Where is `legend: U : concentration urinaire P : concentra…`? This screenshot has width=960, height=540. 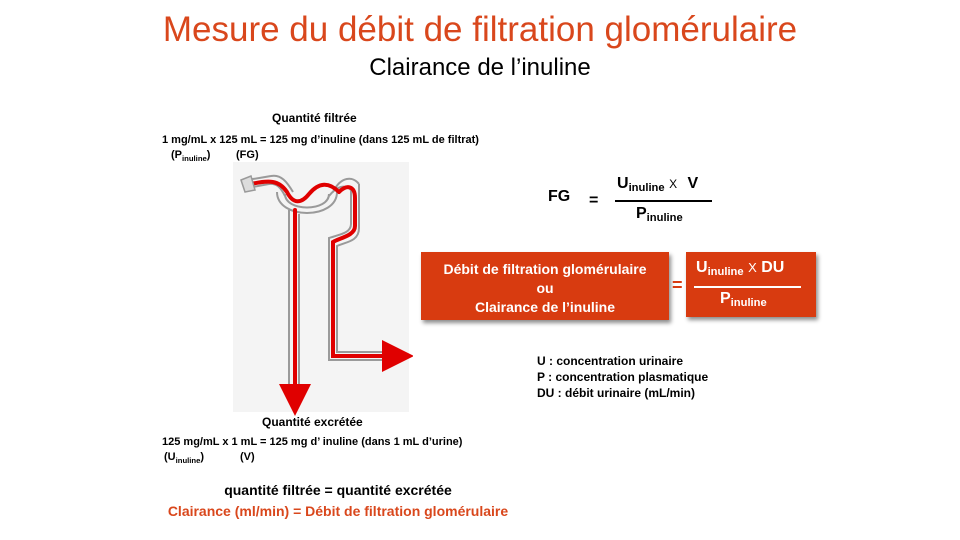 legend: U : concentration urinaire P : concentra… is located at coordinates (622, 377).